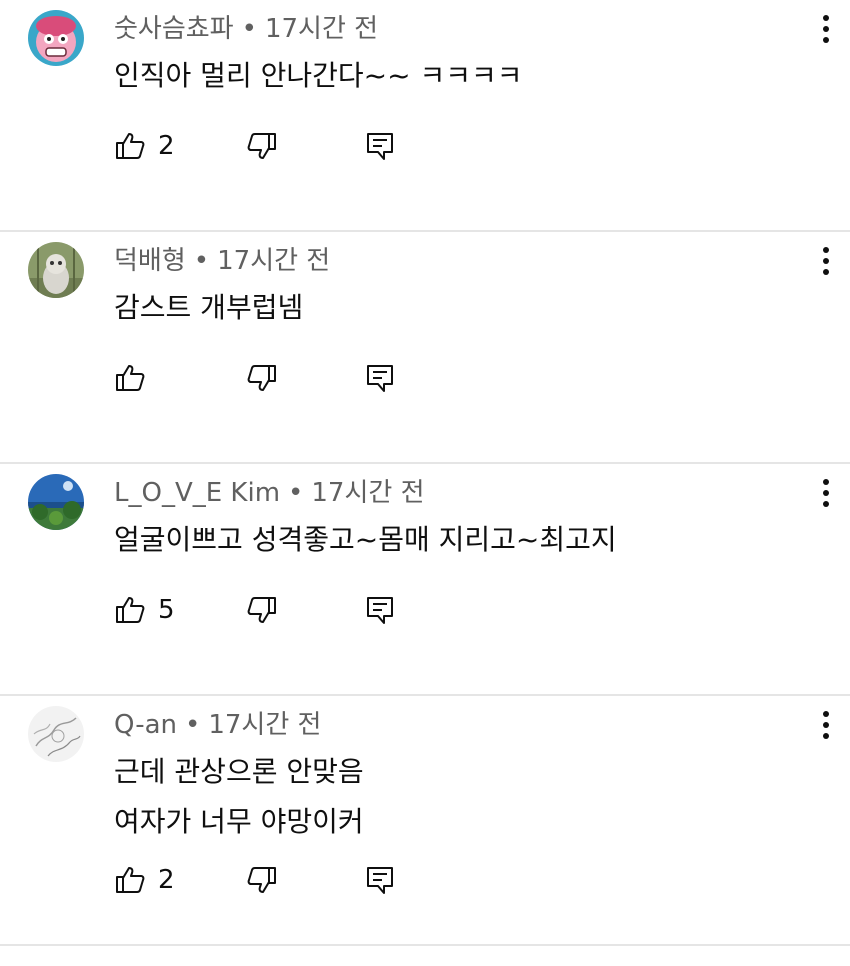 The width and height of the screenshot is (850, 966). I want to click on like-count: 5, so click(166, 610).